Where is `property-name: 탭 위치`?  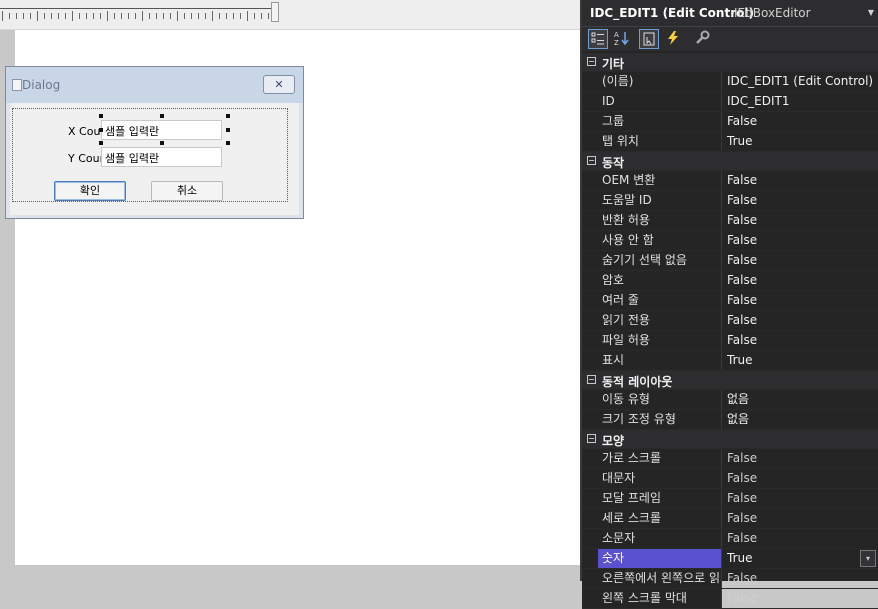
property-name: 탭 위치 is located at coordinates (660, 141).